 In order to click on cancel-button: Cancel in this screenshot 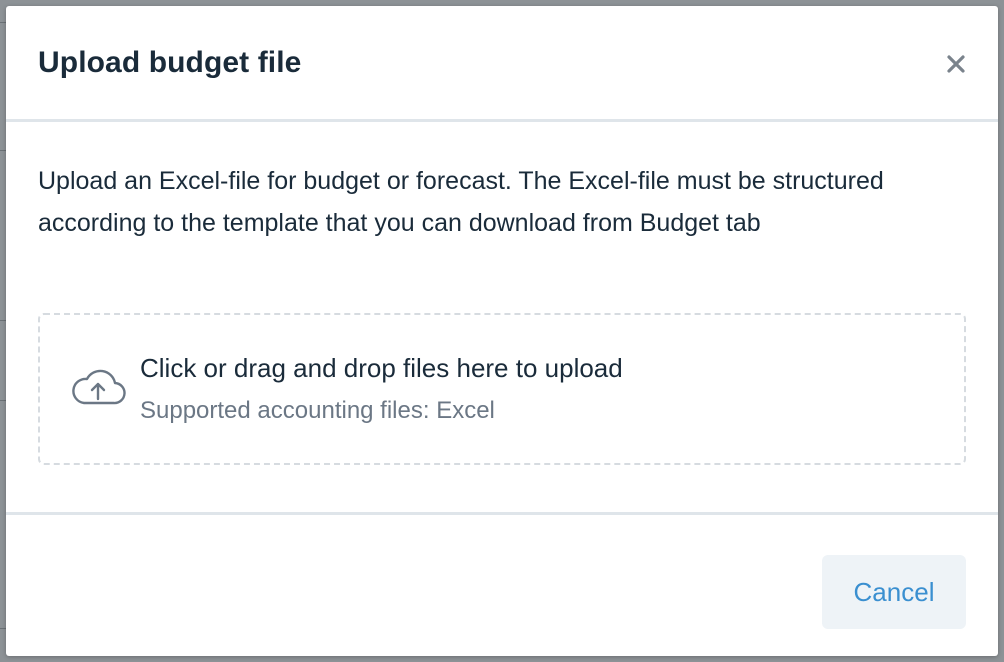, I will do `click(894, 592)`.